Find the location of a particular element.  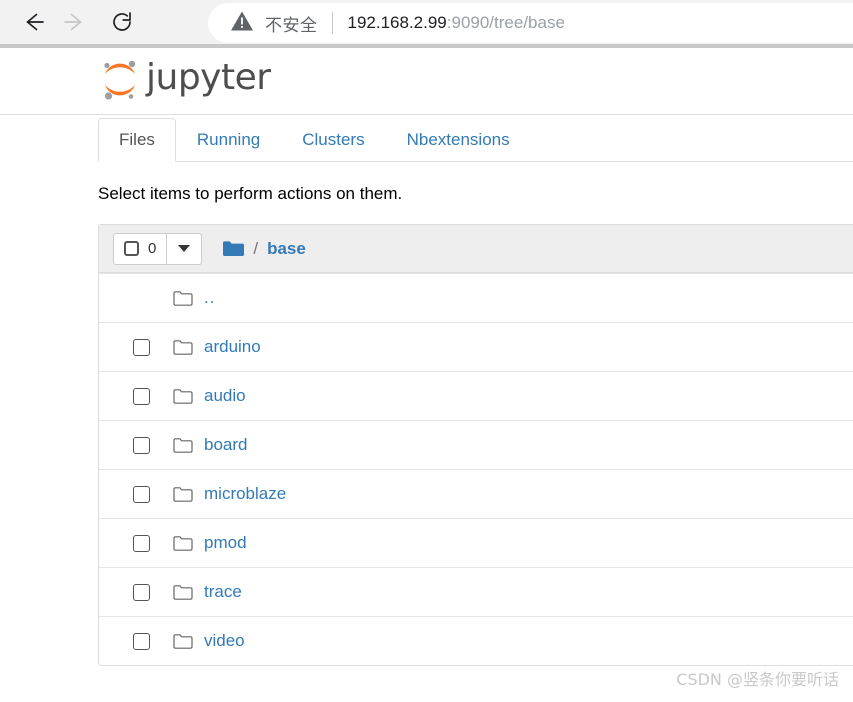

url-path: :9090/tree/base is located at coordinates (505, 22).